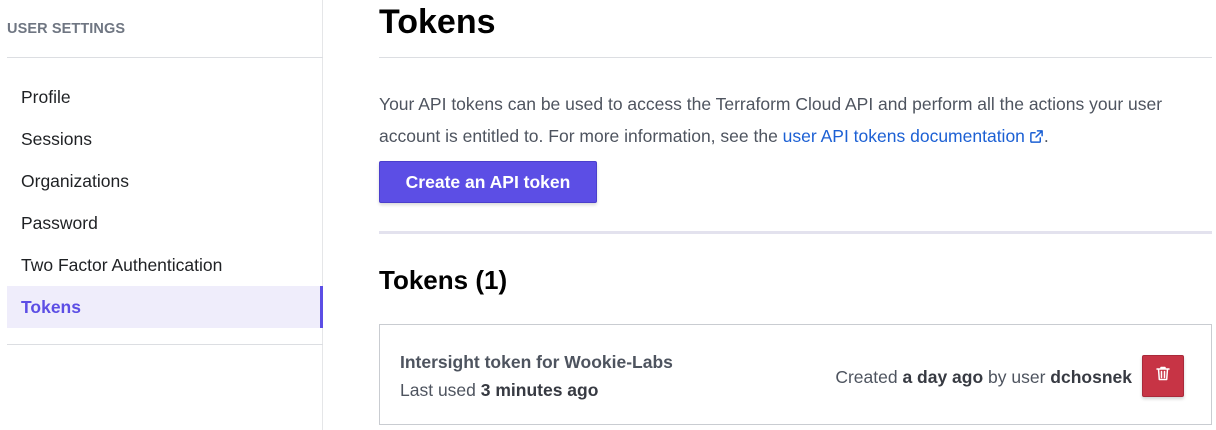 Image resolution: width=1216 pixels, height=430 pixels. What do you see at coordinates (165, 344) in the screenshot?
I see `sidebar-divider-bottom` at bounding box center [165, 344].